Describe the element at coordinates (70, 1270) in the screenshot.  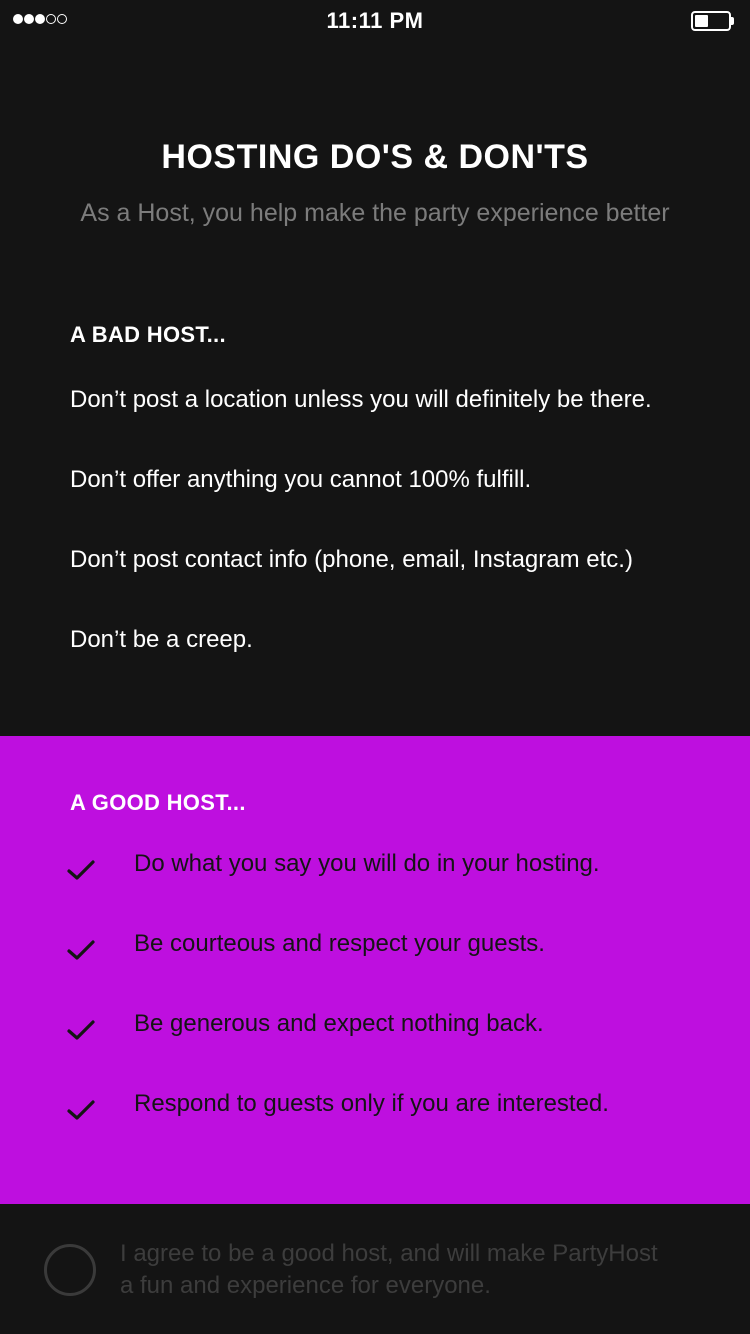
I see `agree-checkbox` at that location.